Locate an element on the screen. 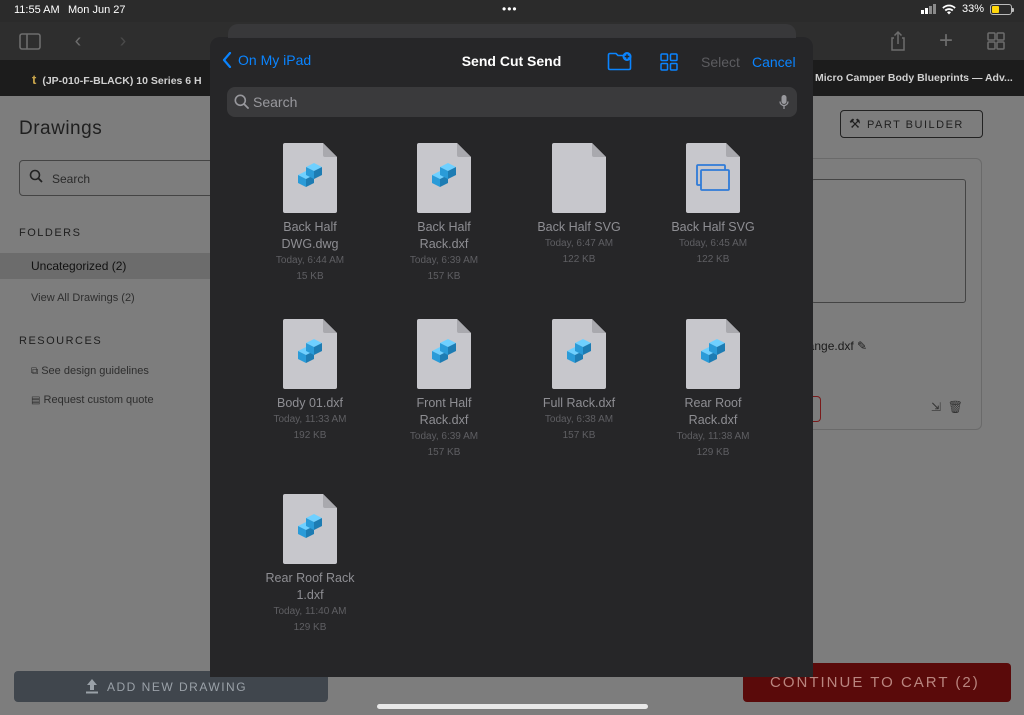  battery-percent: 33% is located at coordinates (972, 9).